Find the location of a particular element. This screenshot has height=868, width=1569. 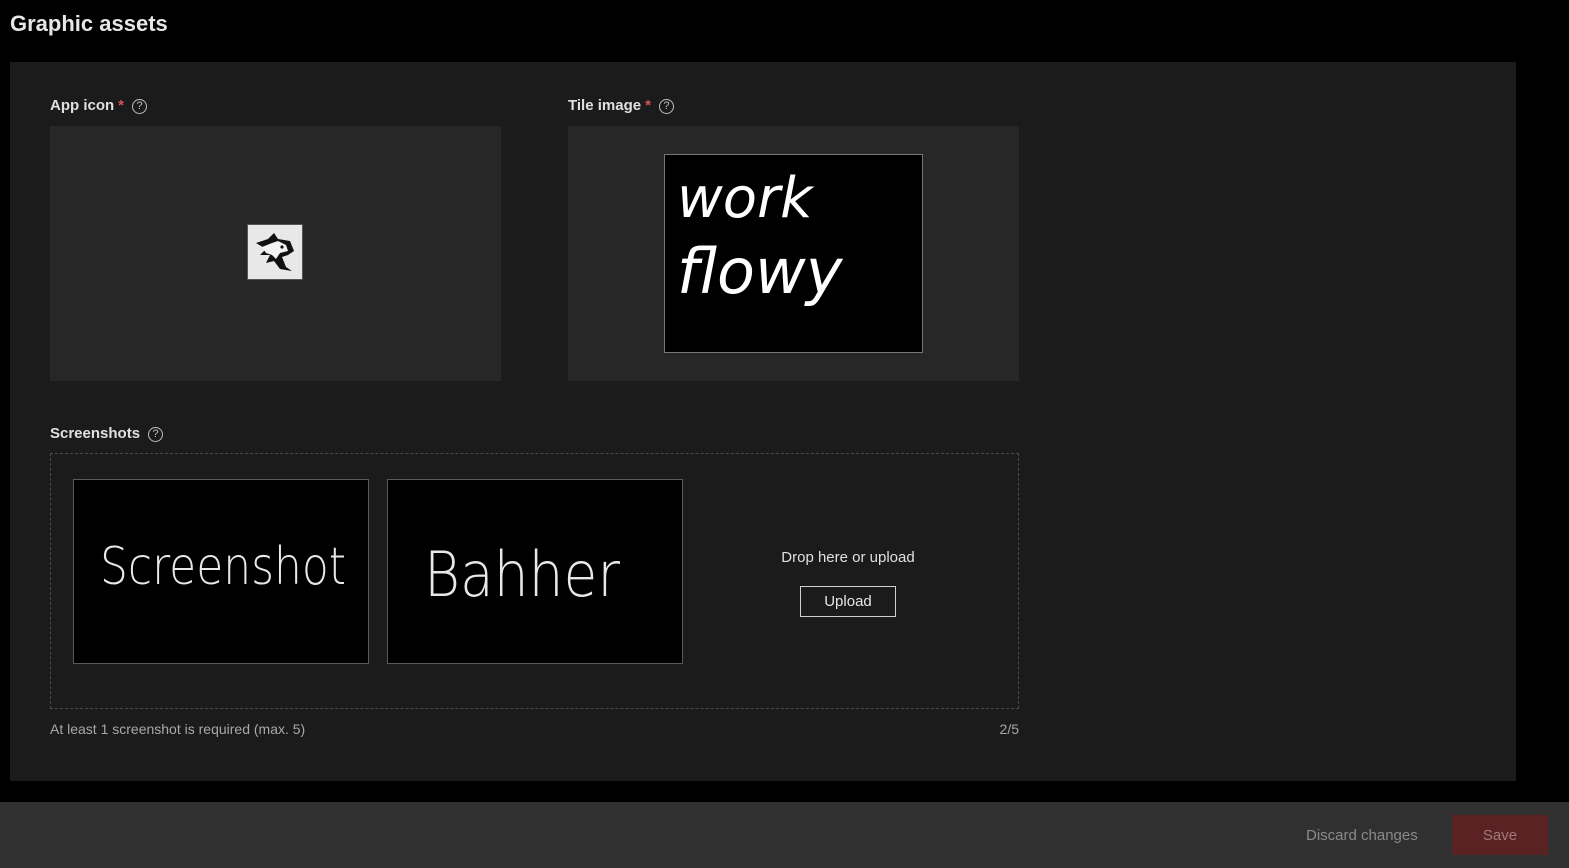

screenshot-thumbnail: Bahher is located at coordinates (535, 571).